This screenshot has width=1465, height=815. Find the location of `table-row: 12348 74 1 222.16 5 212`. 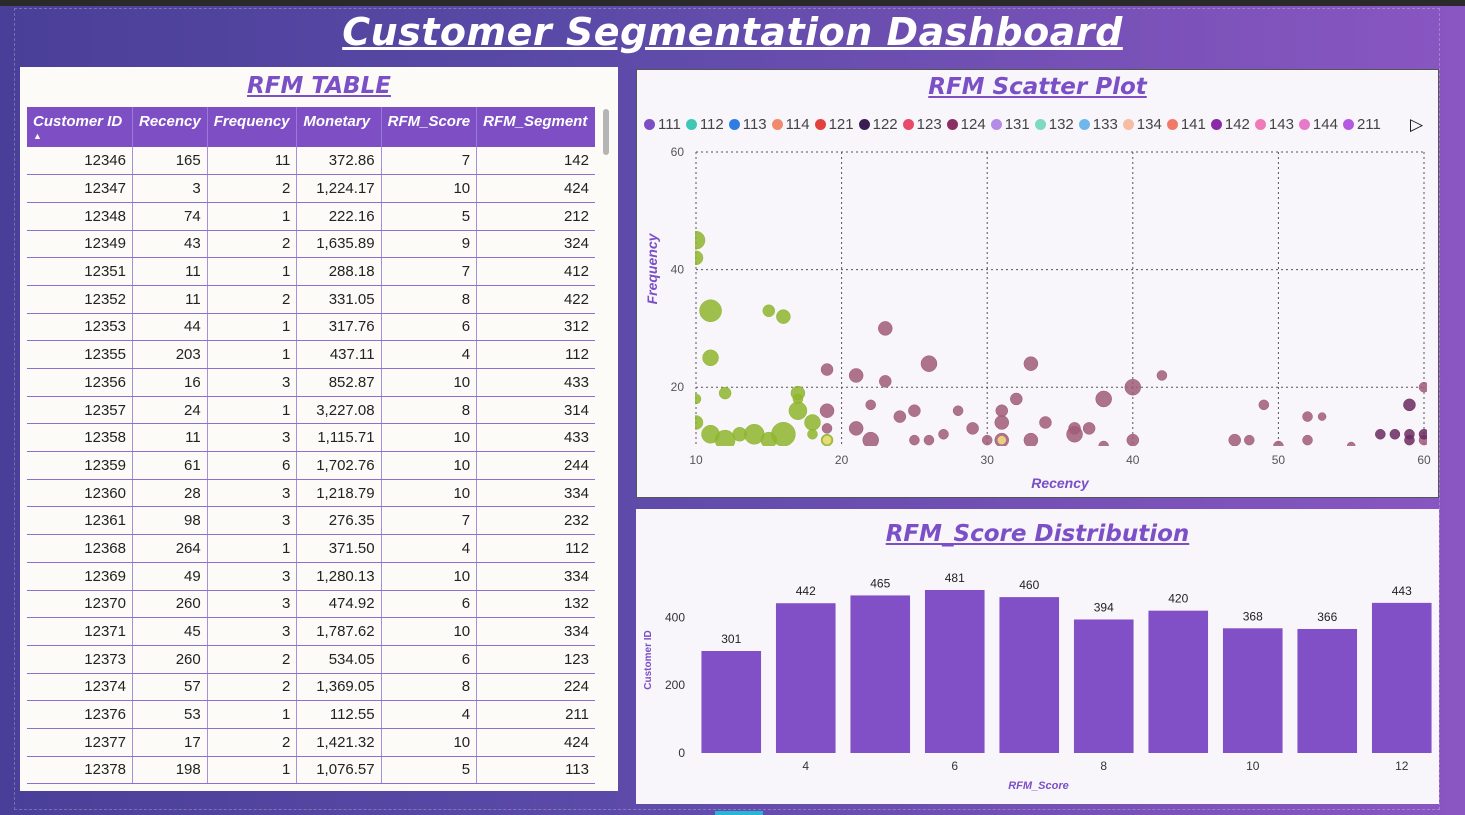

table-row: 12348 74 1 222.16 5 212 is located at coordinates (311, 216).